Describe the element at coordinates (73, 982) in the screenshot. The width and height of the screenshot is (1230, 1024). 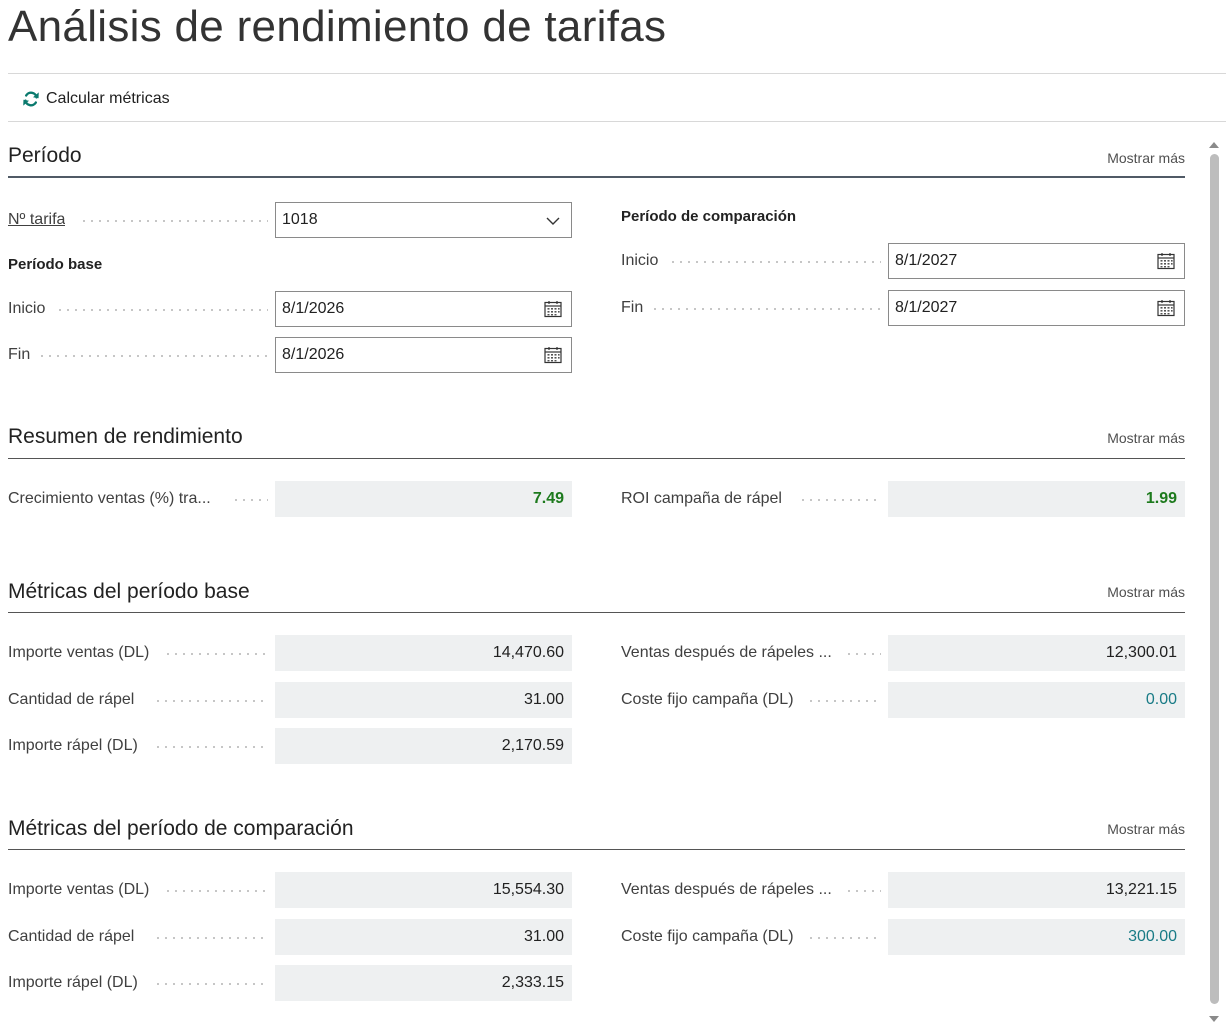
I see `comp-rebate-amount-label: Importe rápel (DL)` at that location.